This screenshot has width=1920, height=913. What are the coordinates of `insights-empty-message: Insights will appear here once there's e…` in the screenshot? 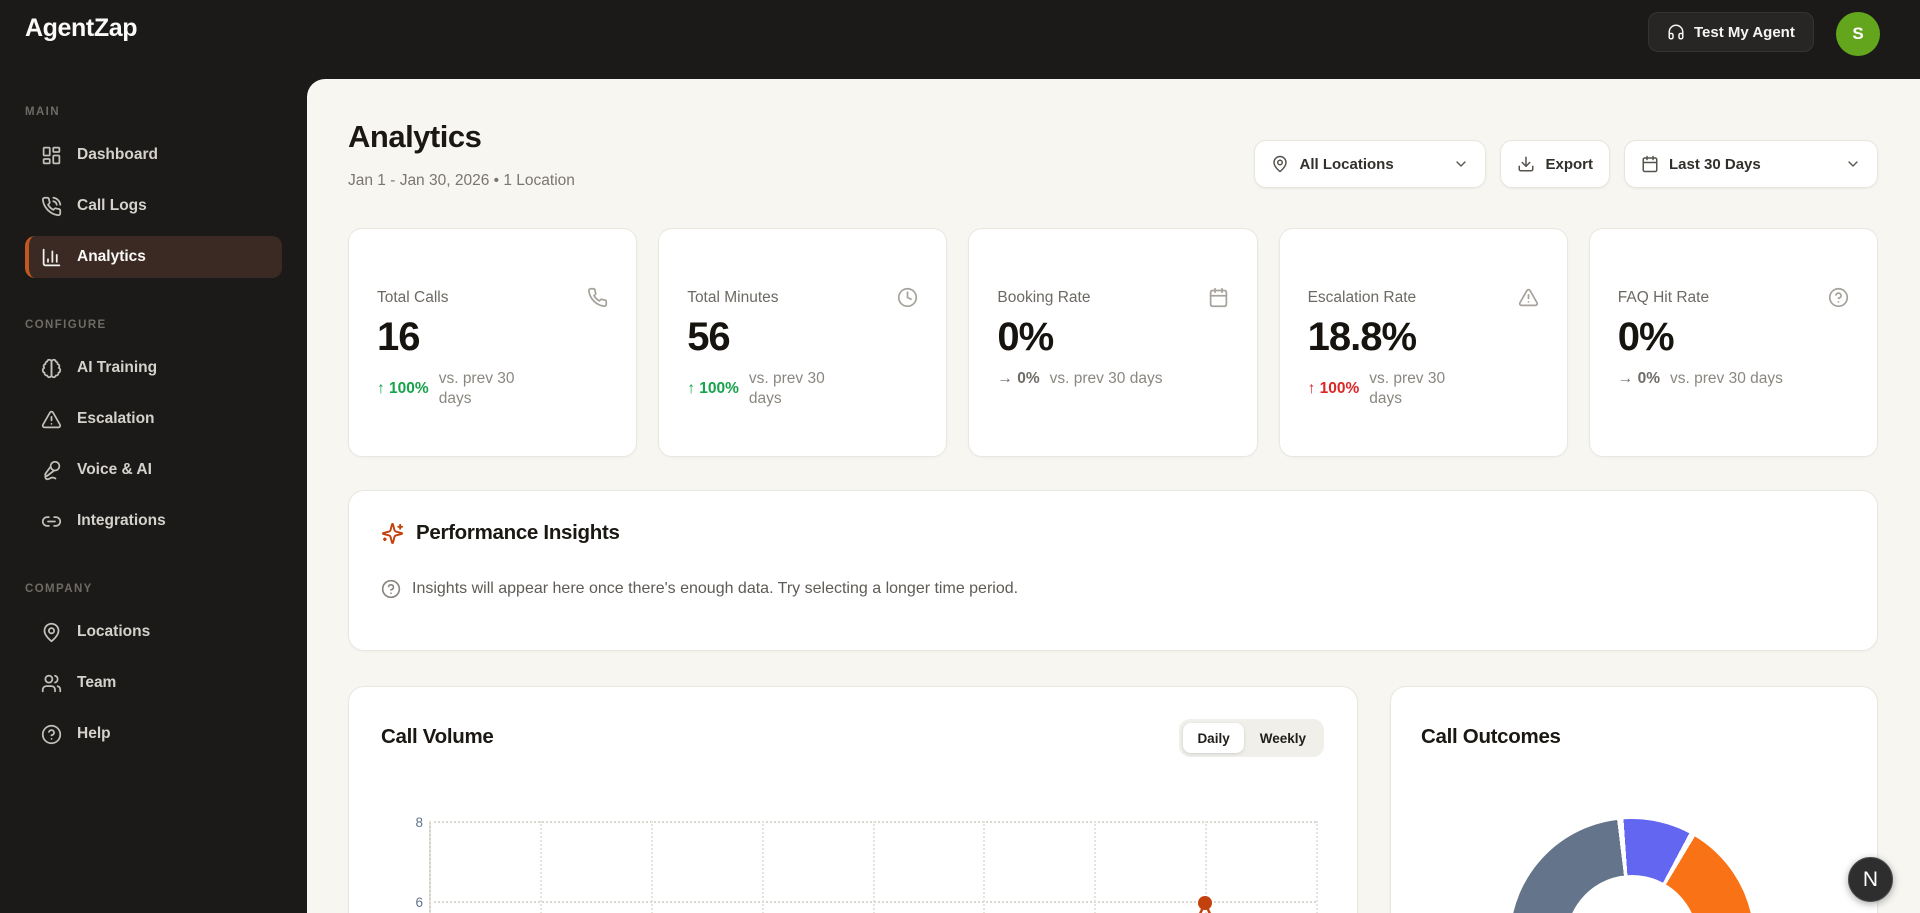 It's located at (715, 588).